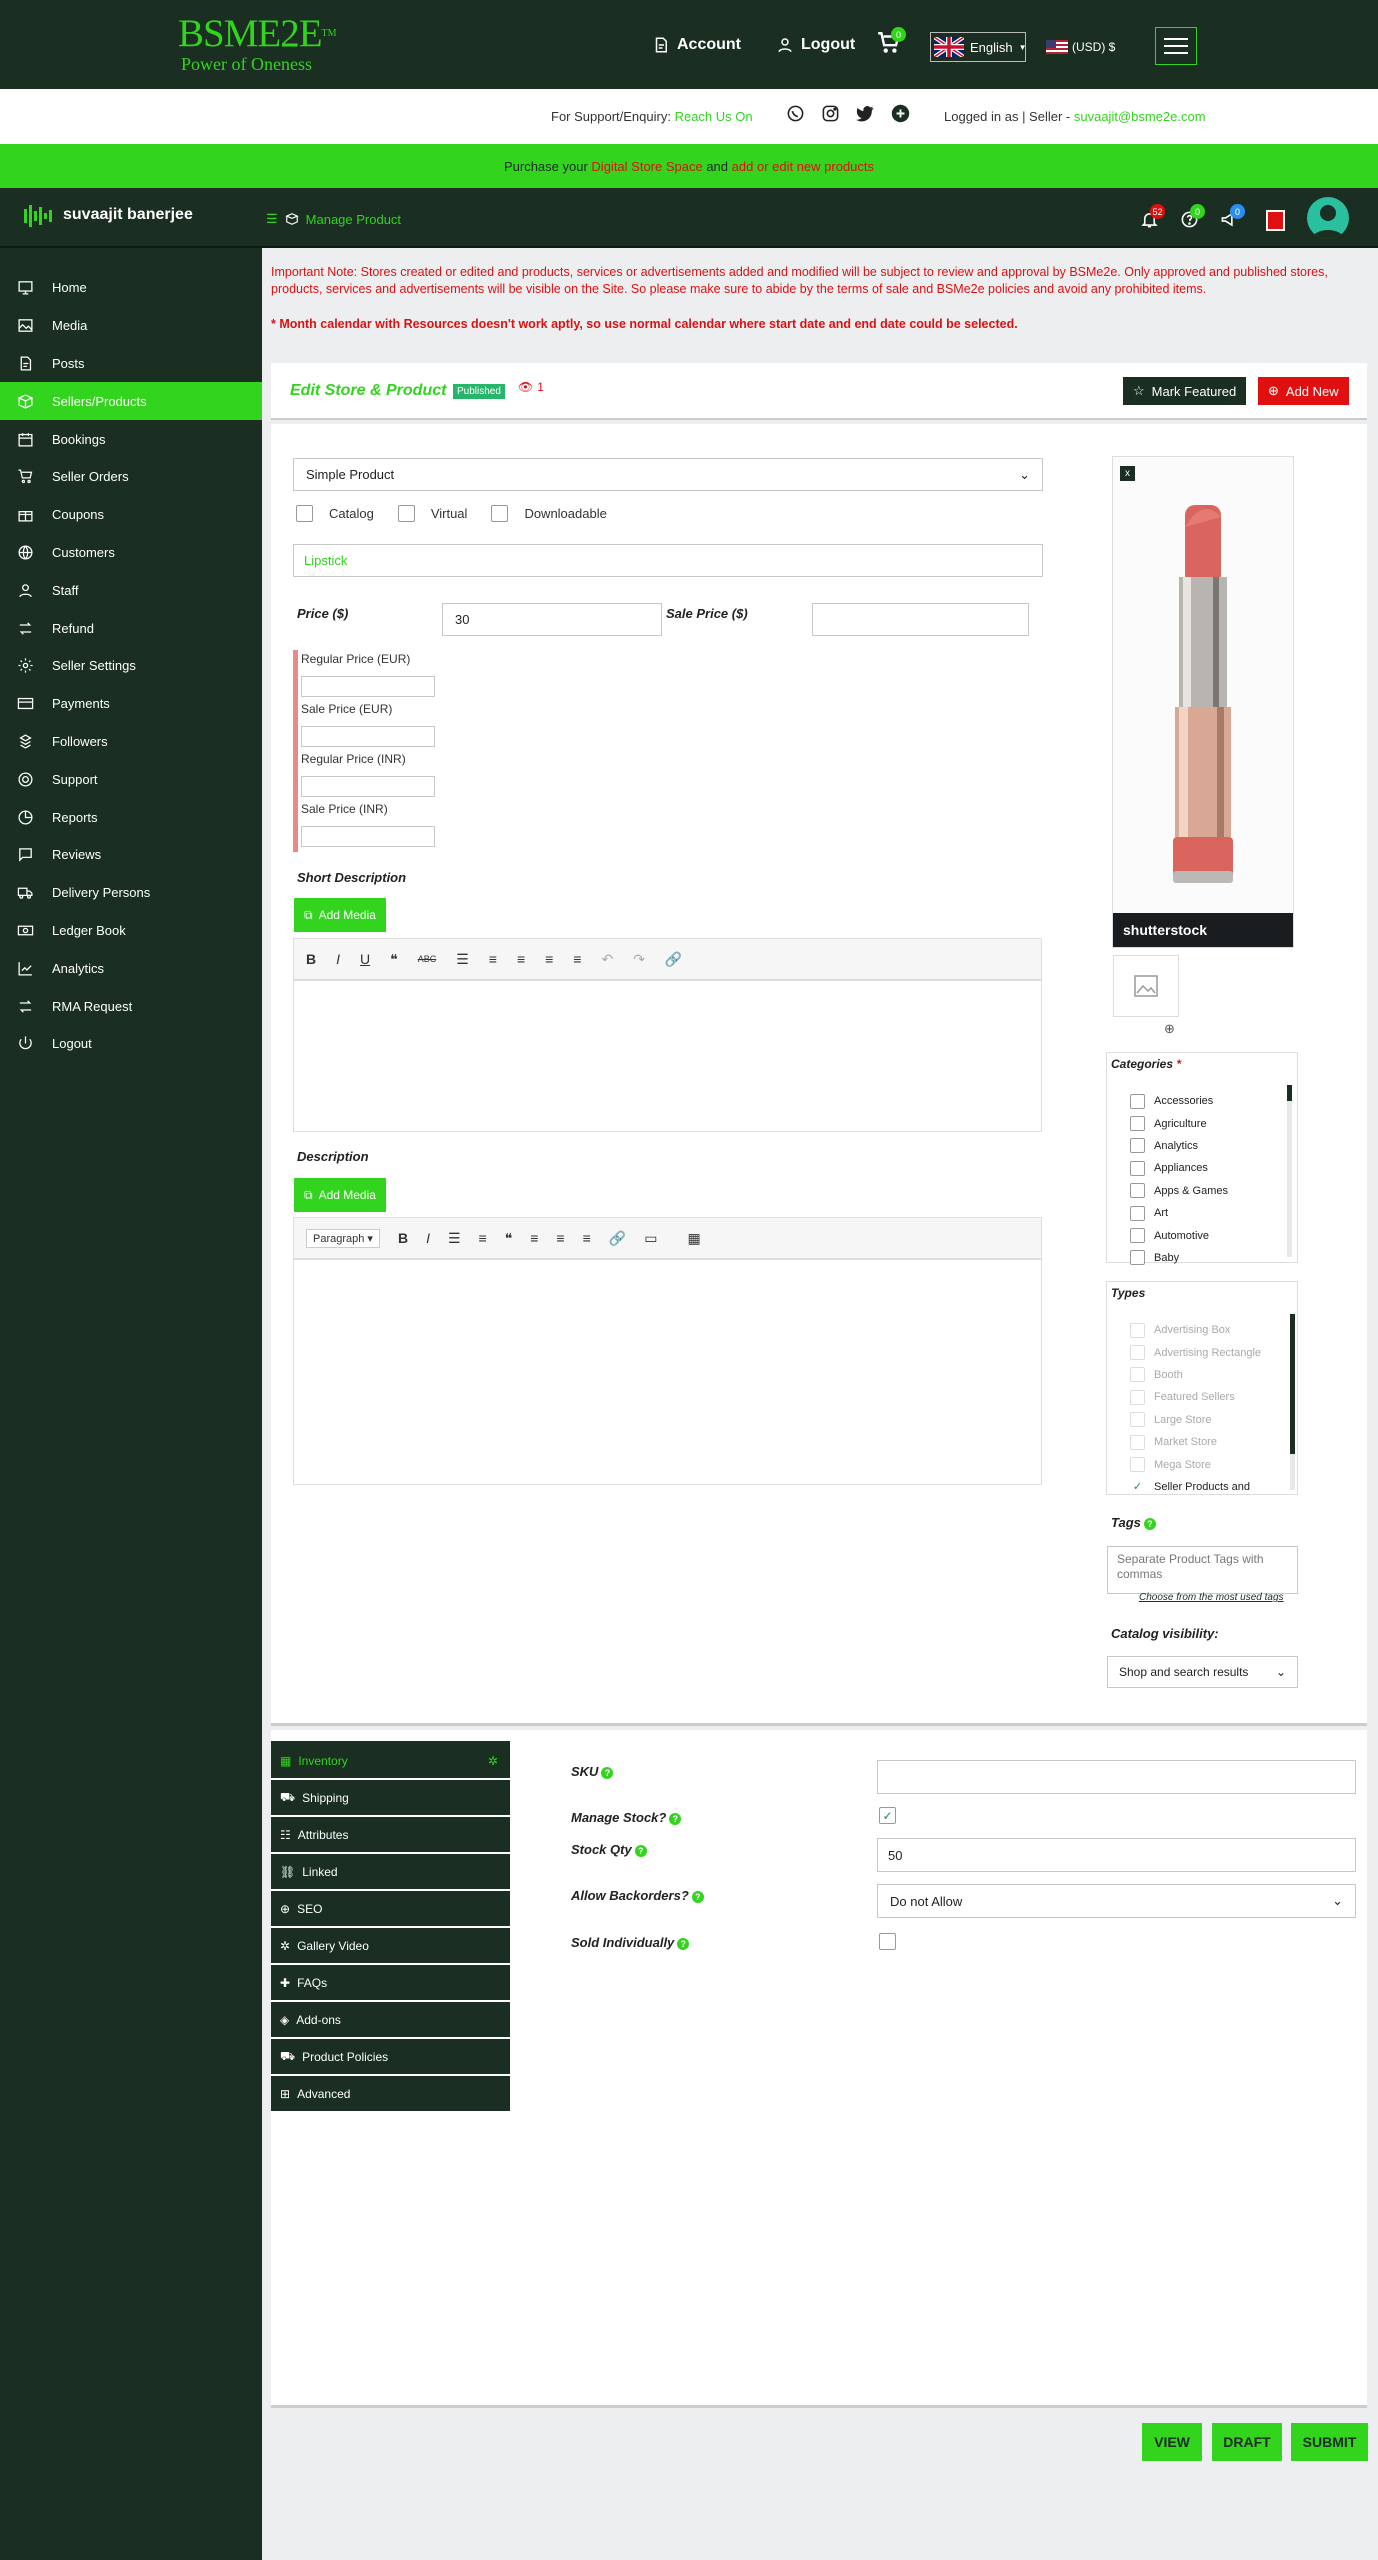 The width and height of the screenshot is (1378, 2560). I want to click on list-item: Appliances, so click(1179, 1168).